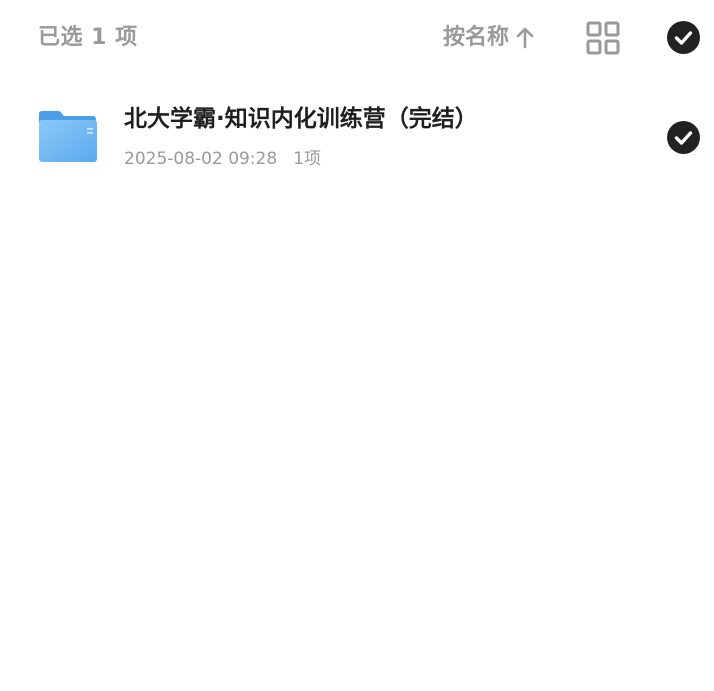 Image resolution: width=714 pixels, height=691 pixels. I want to click on folder-icon, so click(68, 137).